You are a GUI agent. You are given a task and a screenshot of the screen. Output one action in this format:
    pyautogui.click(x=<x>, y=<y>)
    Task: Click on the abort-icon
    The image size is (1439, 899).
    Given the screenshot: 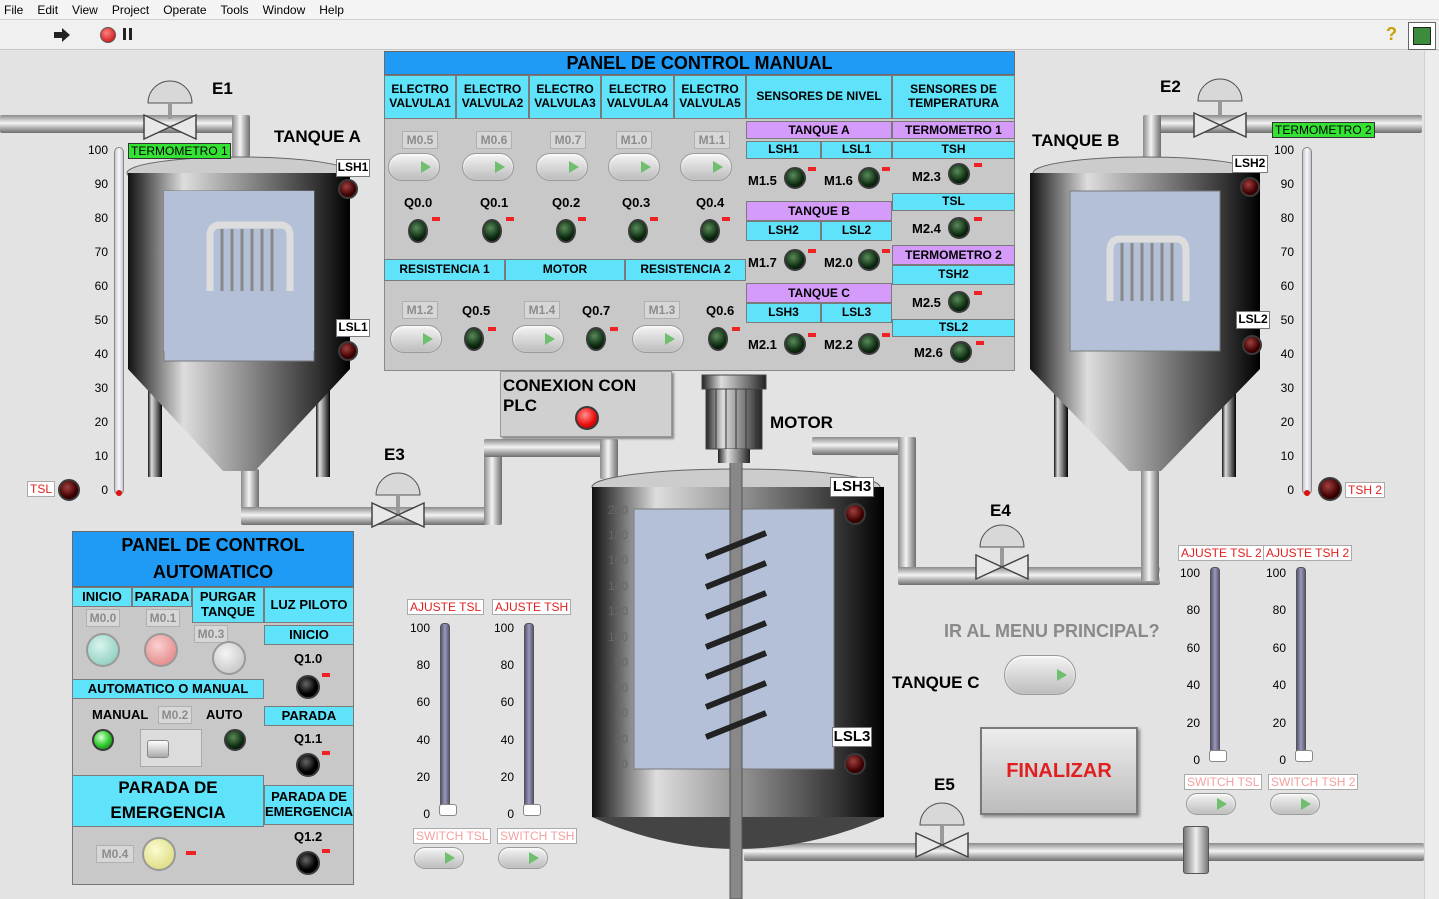 What is the action you would take?
    pyautogui.click(x=108, y=35)
    